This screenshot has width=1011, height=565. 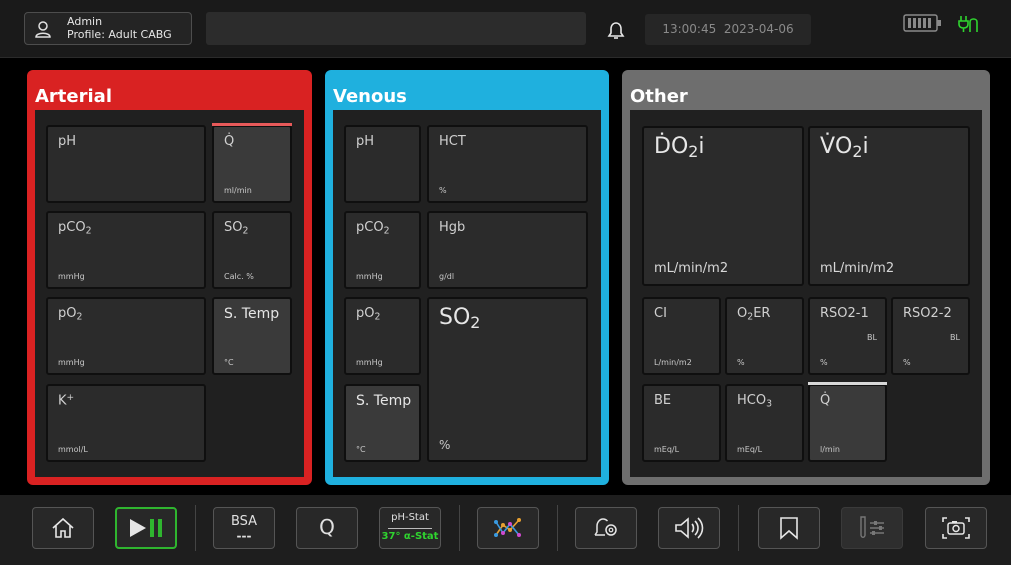 I want to click on venous-po2-tile: pO2 mmHg, so click(x=382, y=336).